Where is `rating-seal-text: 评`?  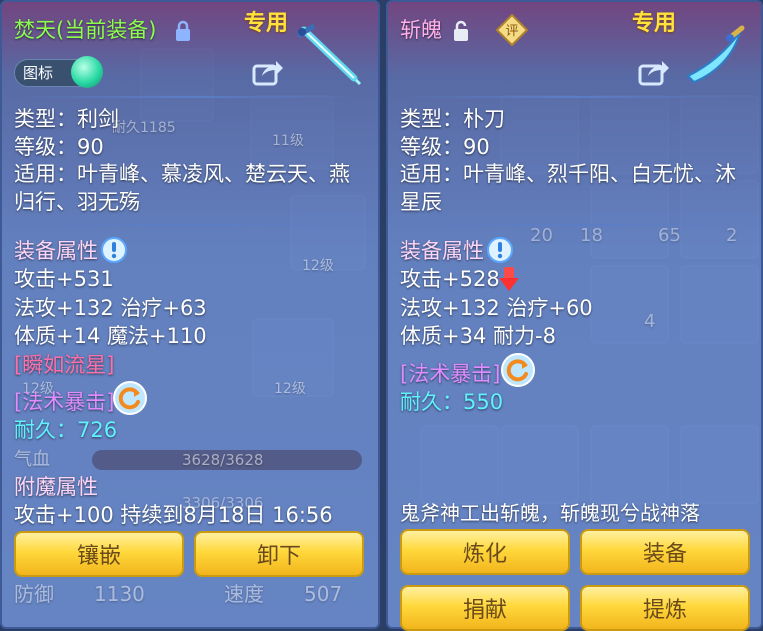
rating-seal-text: 评 is located at coordinates (511, 31).